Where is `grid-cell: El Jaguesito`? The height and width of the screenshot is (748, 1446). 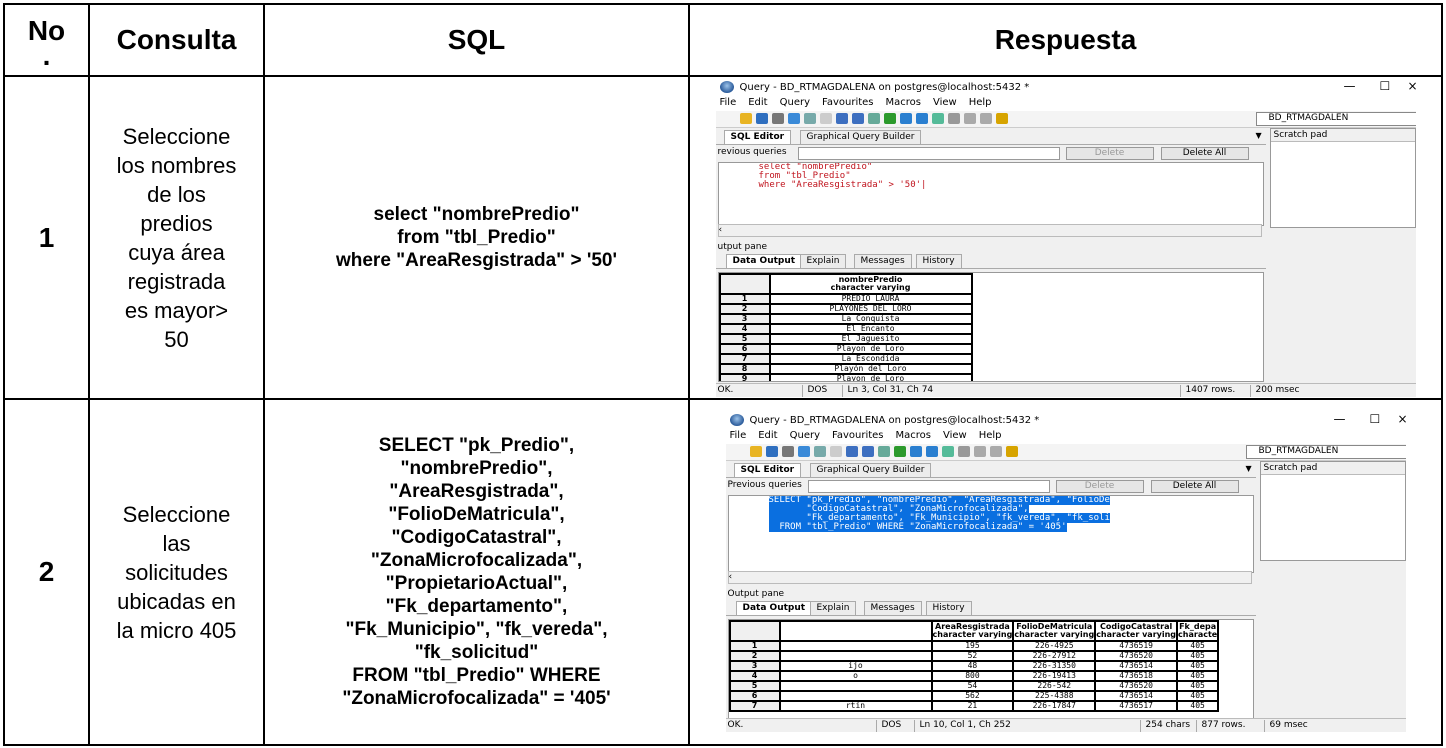
grid-cell: El Jaguesito is located at coordinates (870, 338).